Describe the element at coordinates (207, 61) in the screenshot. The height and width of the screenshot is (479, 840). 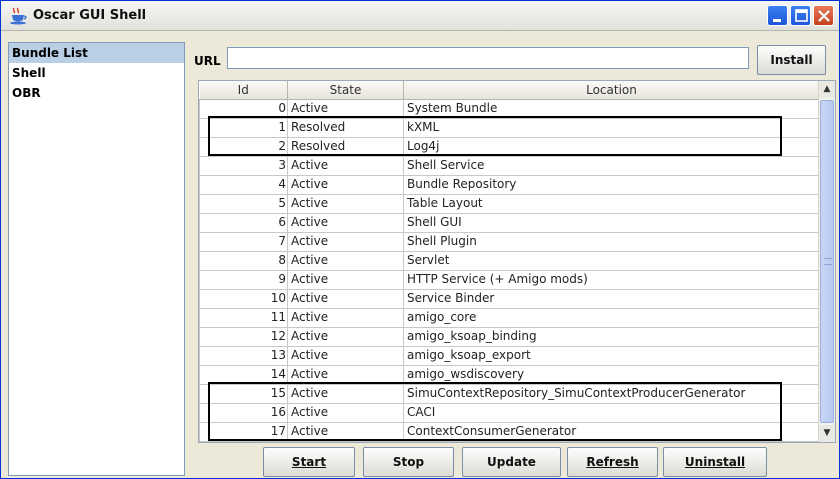
I see `url-label: URL` at that location.